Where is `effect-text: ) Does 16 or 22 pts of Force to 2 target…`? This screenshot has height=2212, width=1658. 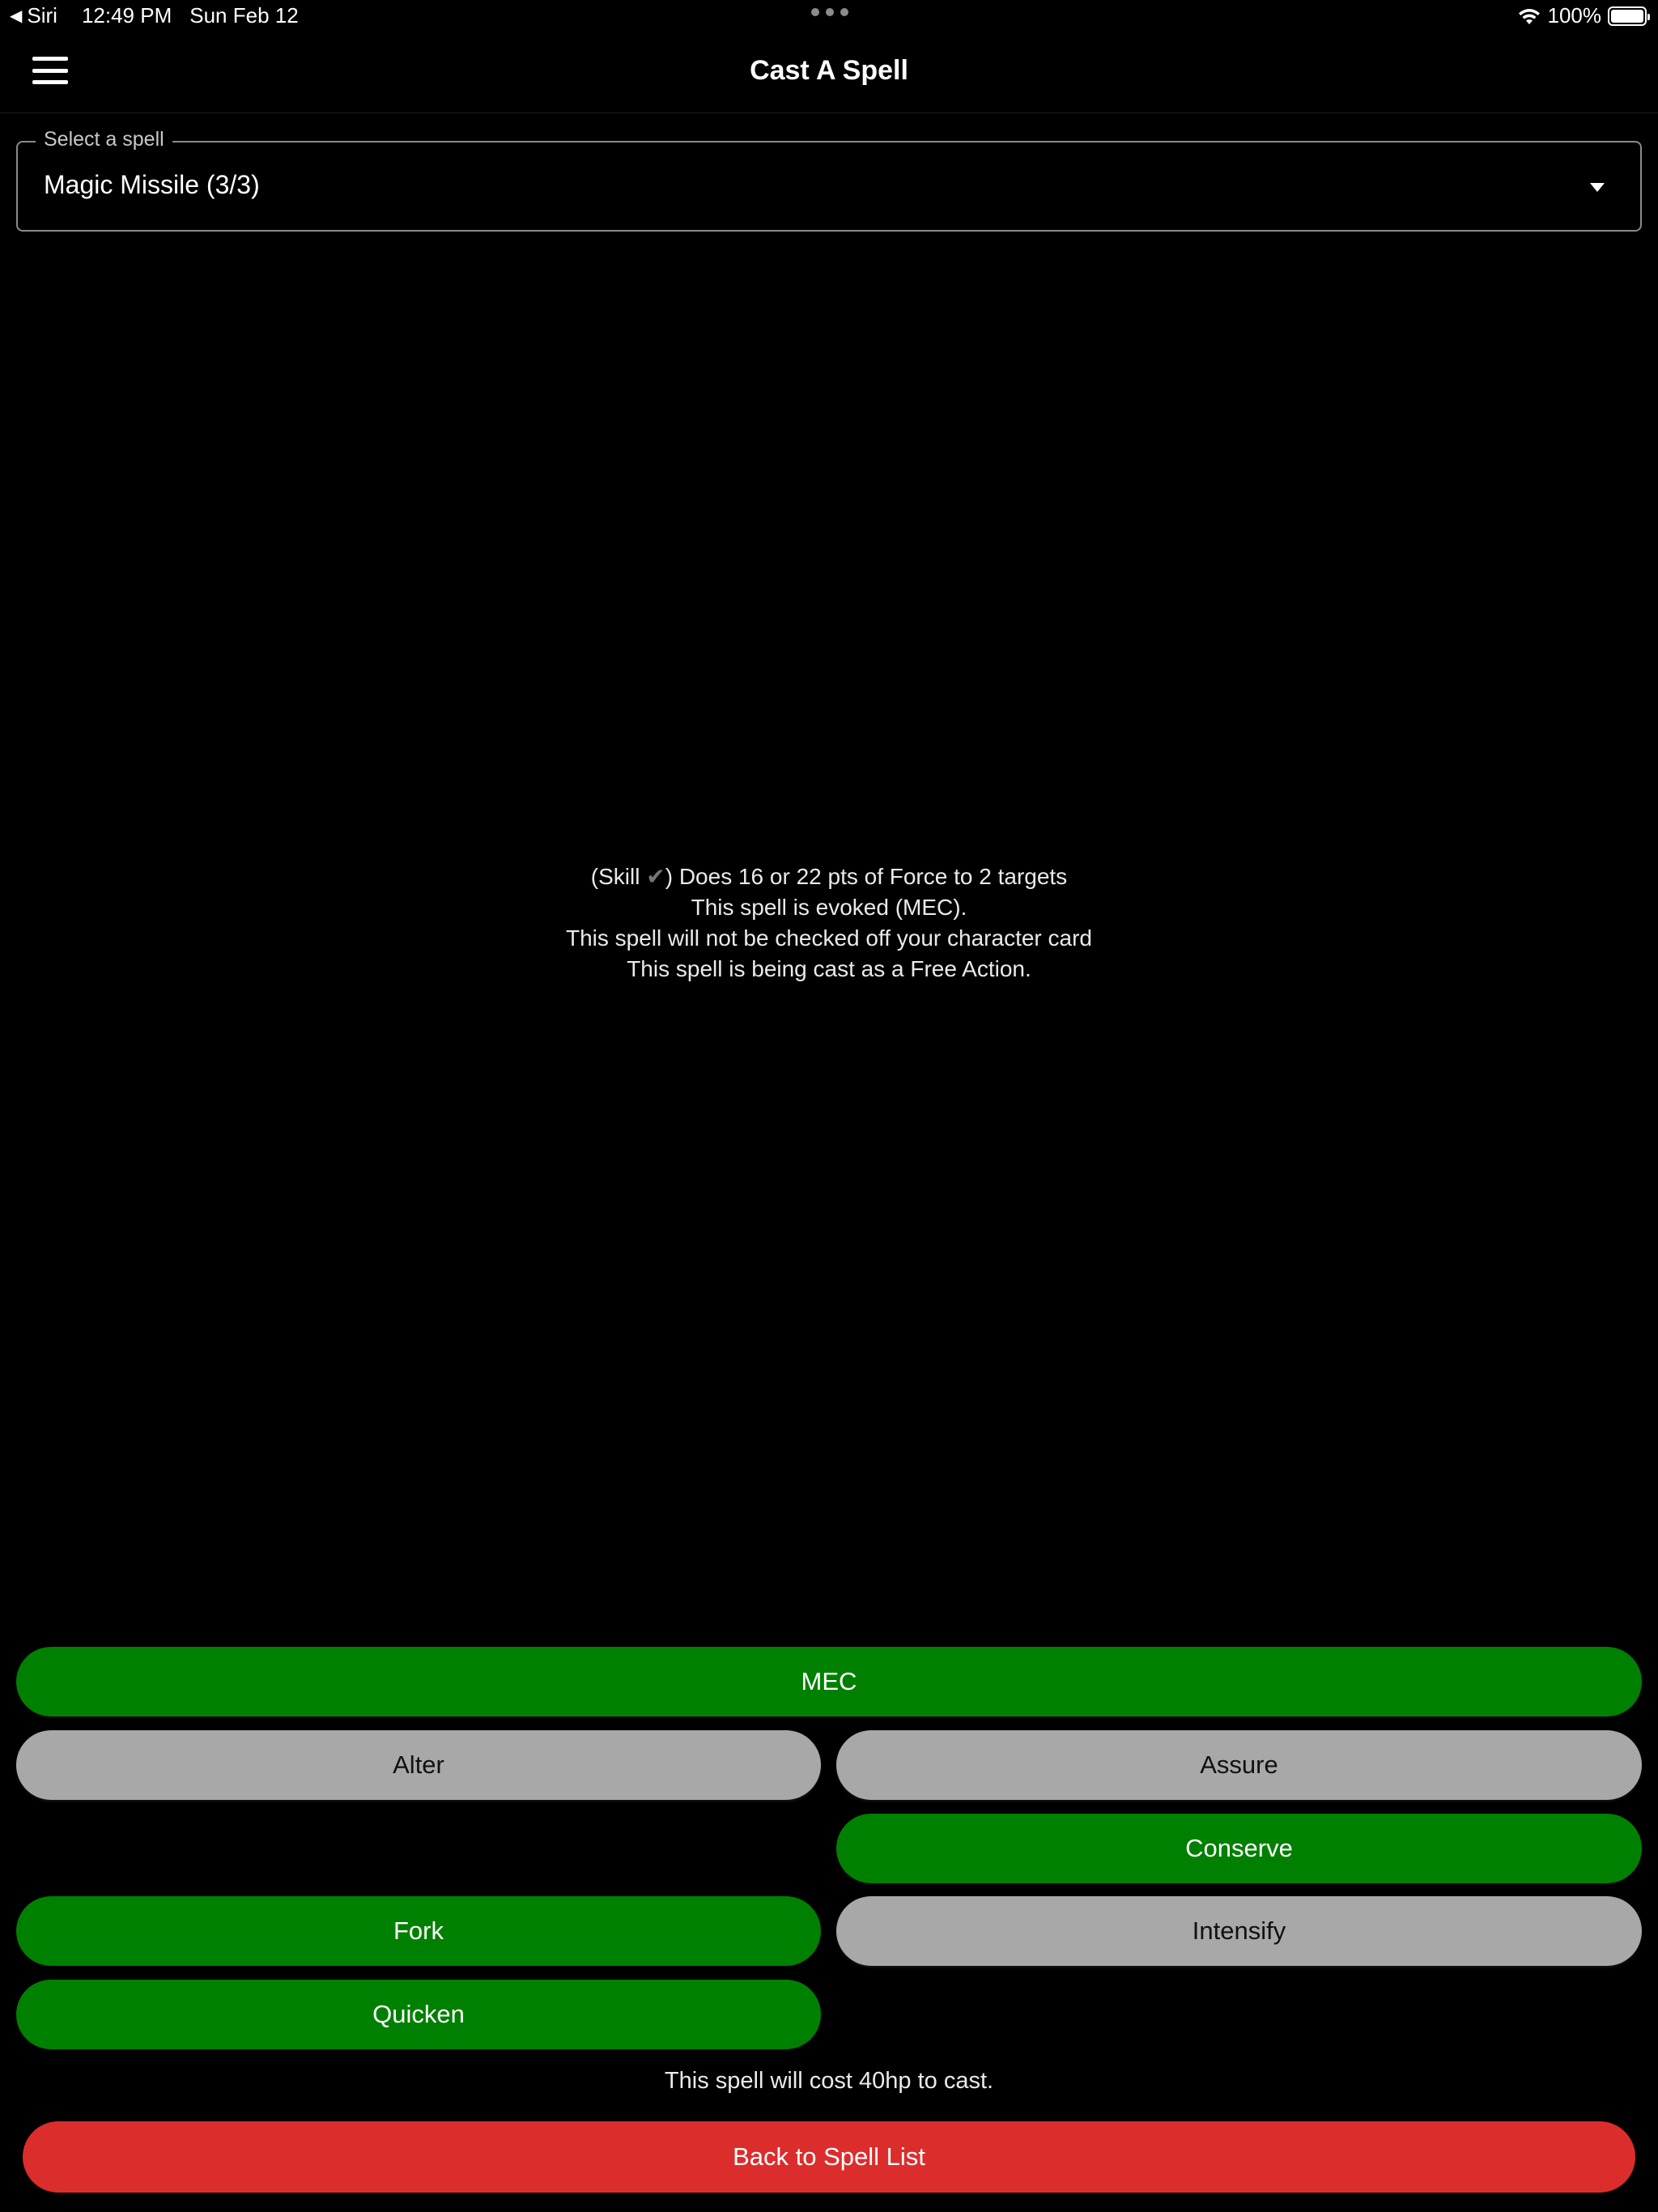 effect-text: ) Does 16 or 22 pts of Force to 2 target… is located at coordinates (866, 877).